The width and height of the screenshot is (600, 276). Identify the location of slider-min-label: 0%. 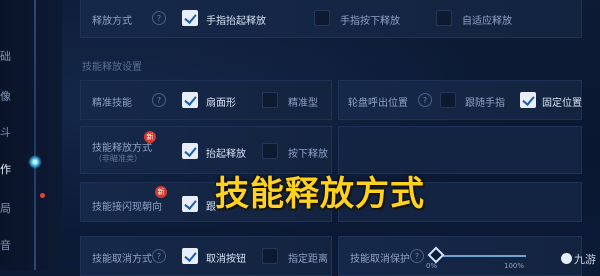
(432, 266).